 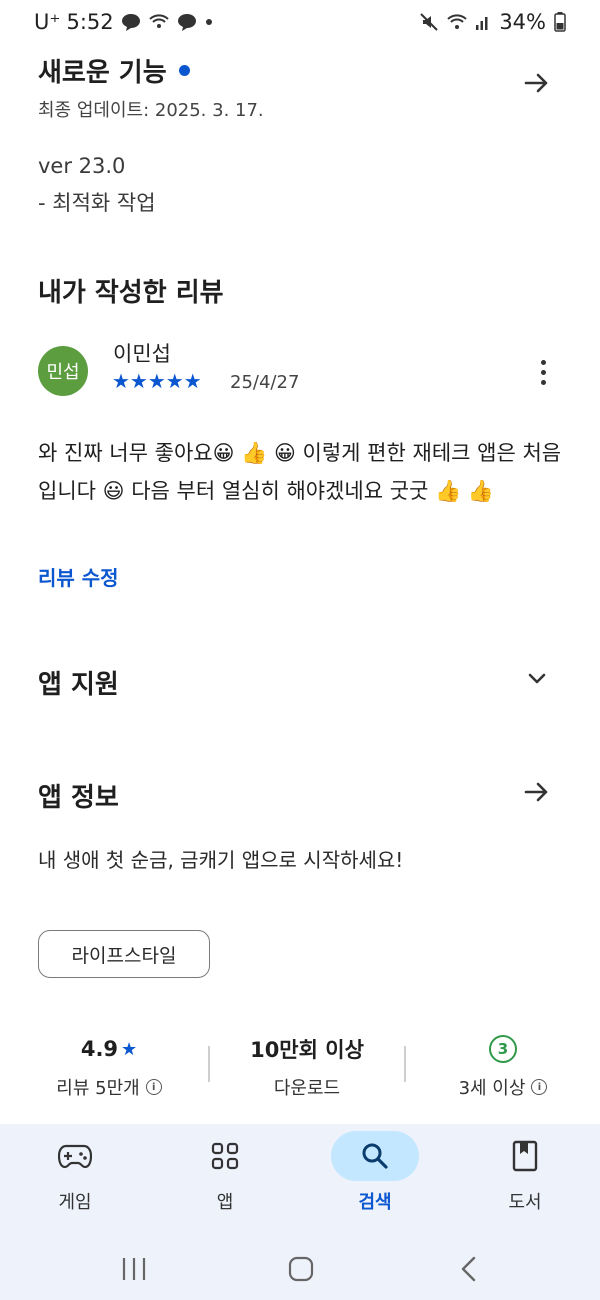 I want to click on gamepad-icon, so click(x=75, y=1156).